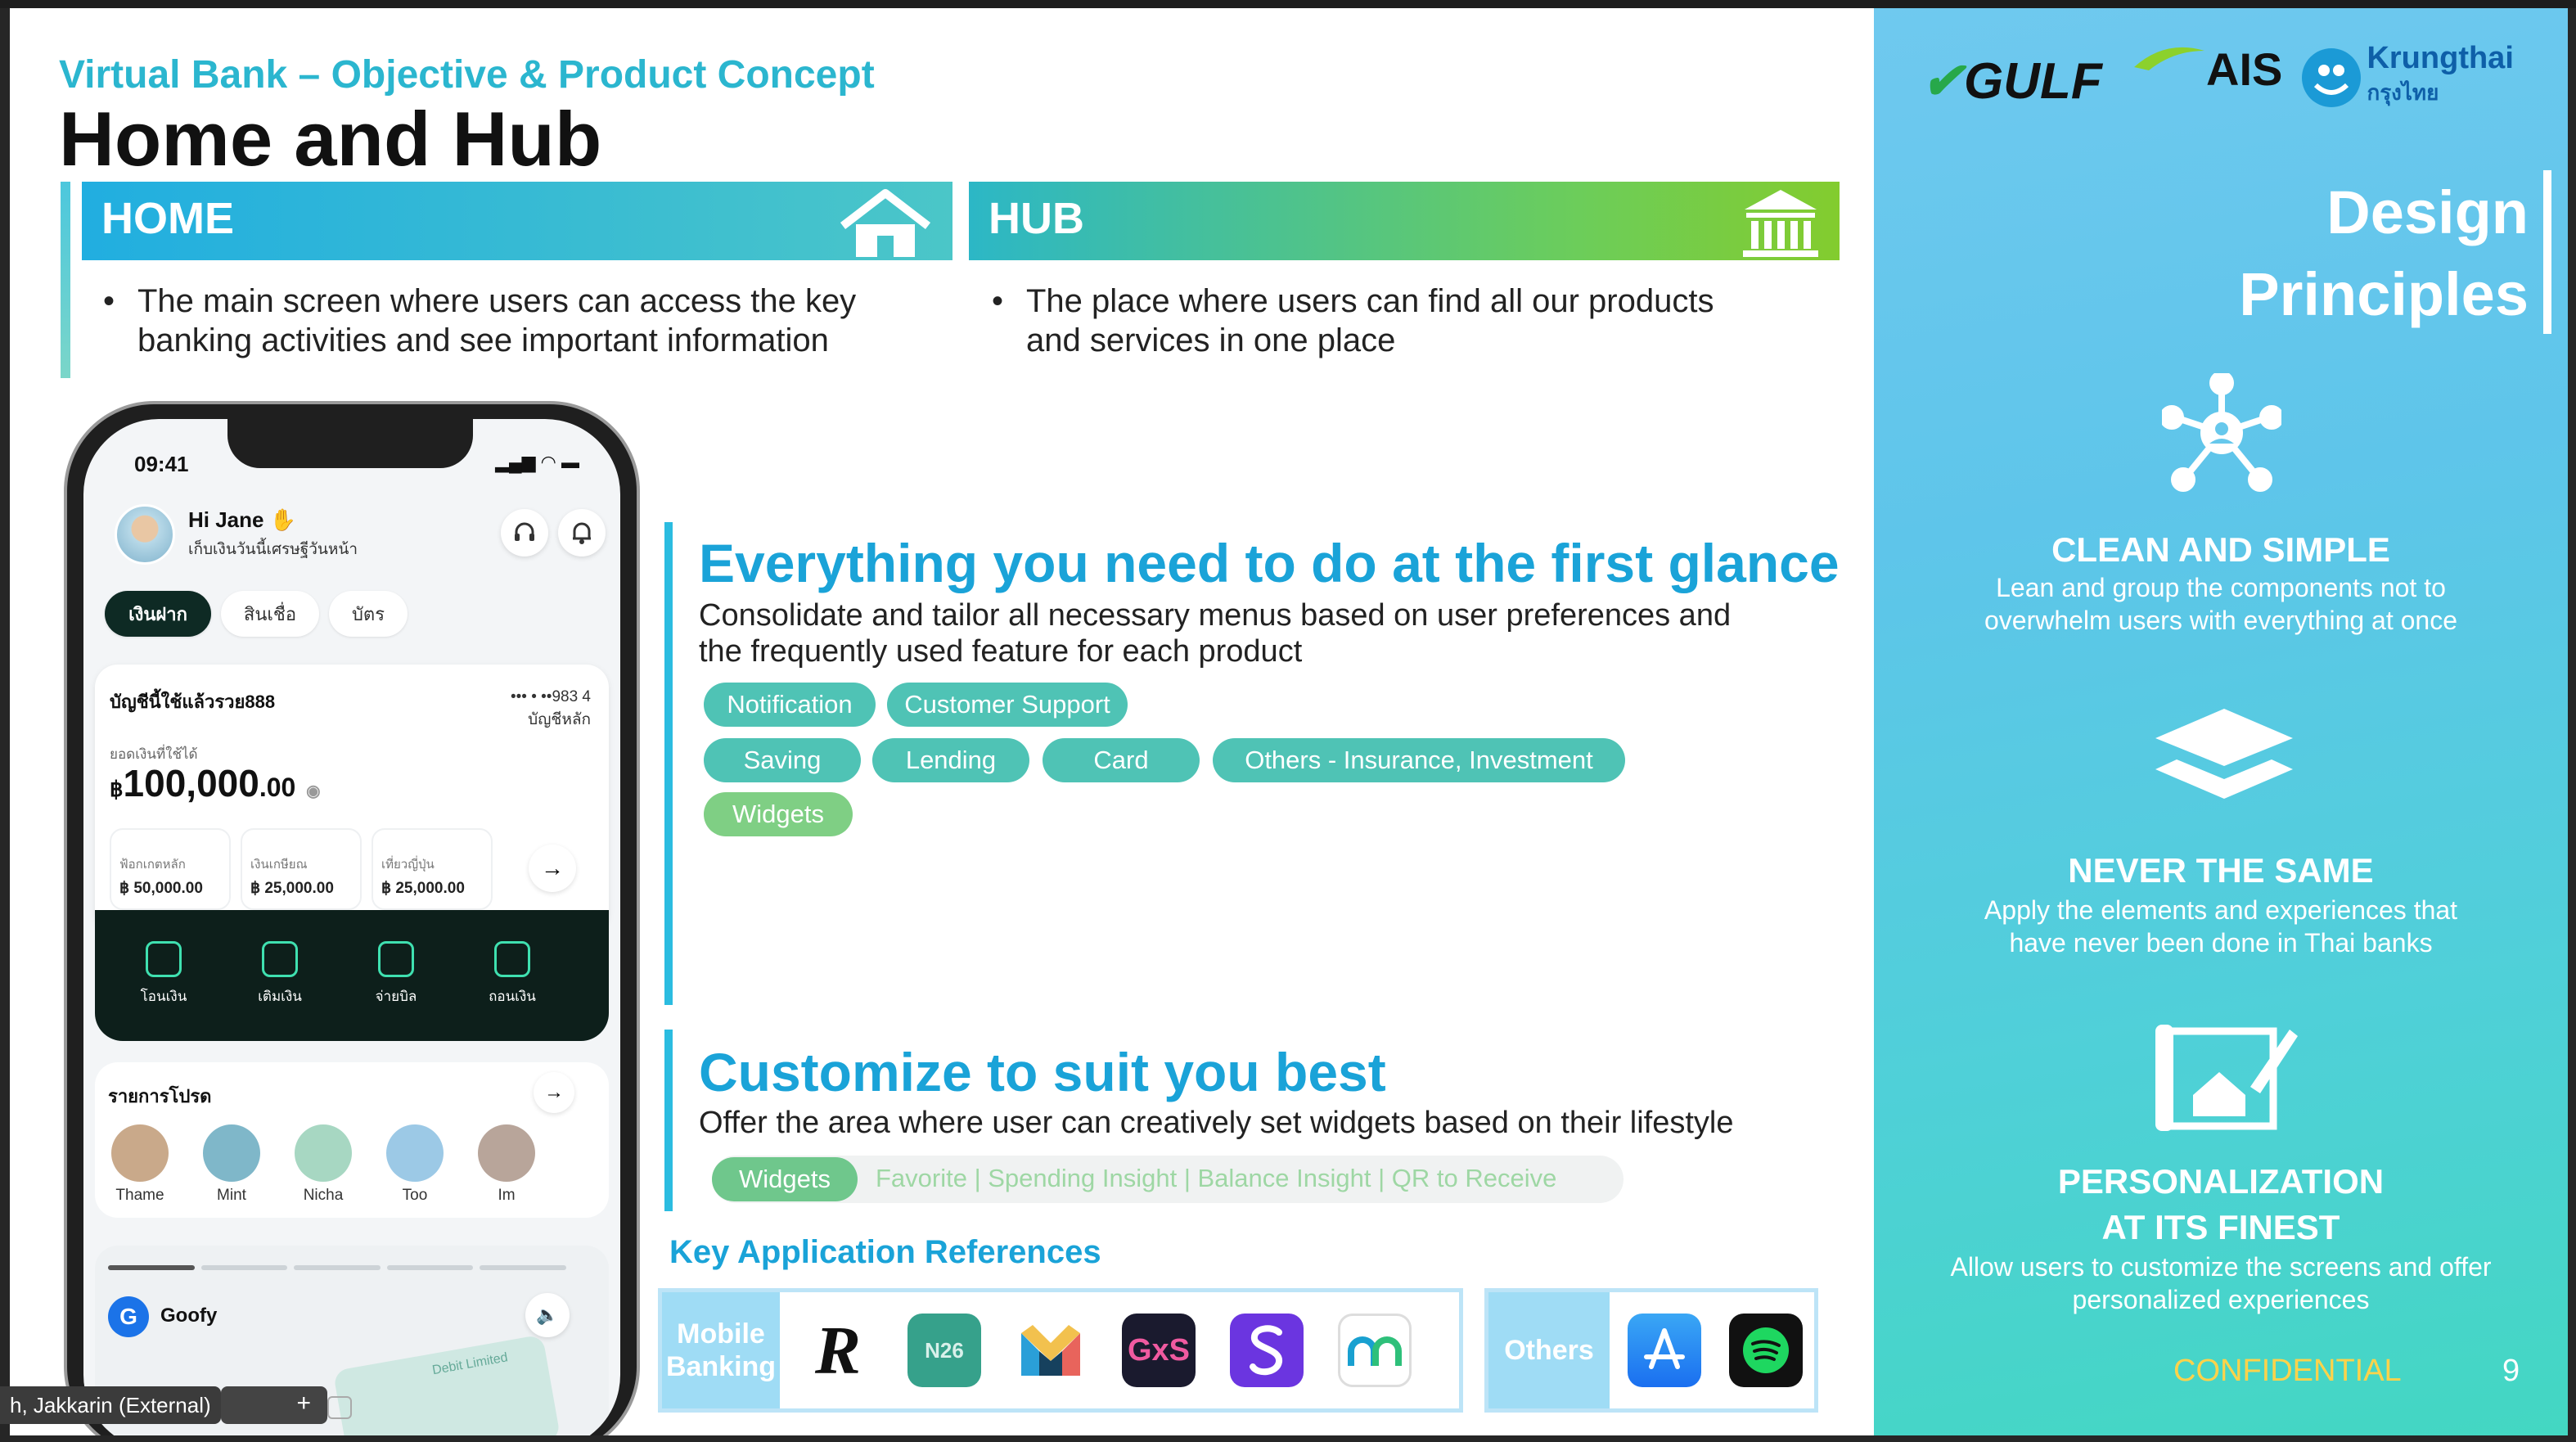 The width and height of the screenshot is (2576, 1442). What do you see at coordinates (668, 1120) in the screenshot?
I see `section2-rule` at bounding box center [668, 1120].